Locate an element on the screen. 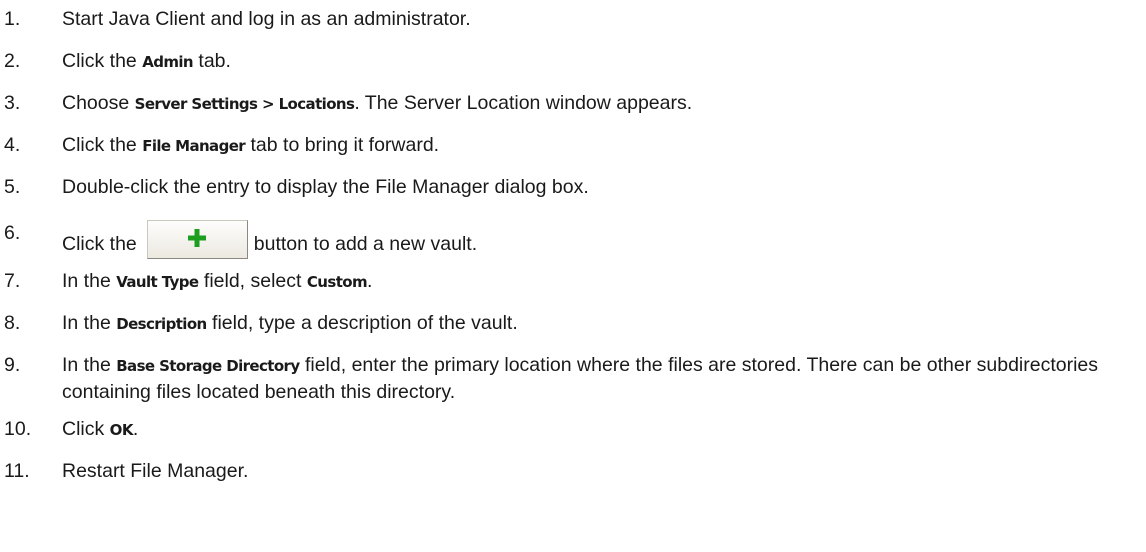 Image resolution: width=1146 pixels, height=552 pixels. ui-term: Base Storage Directory is located at coordinates (208, 366).